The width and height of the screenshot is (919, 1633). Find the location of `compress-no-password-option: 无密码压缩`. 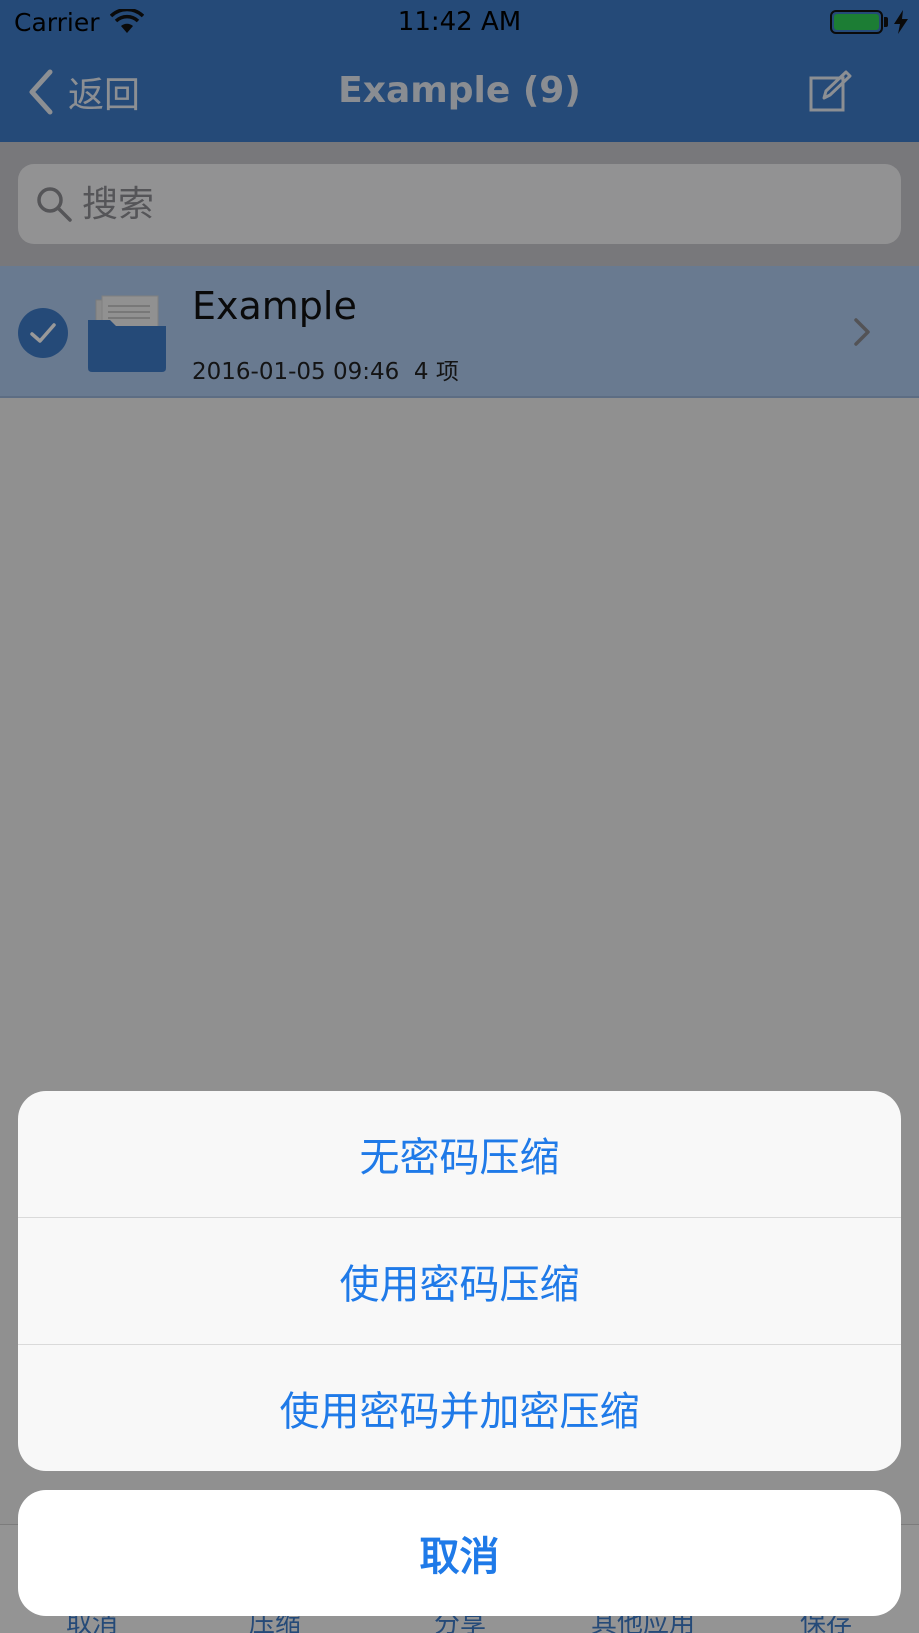

compress-no-password-option: 无密码压缩 is located at coordinates (459, 1154).